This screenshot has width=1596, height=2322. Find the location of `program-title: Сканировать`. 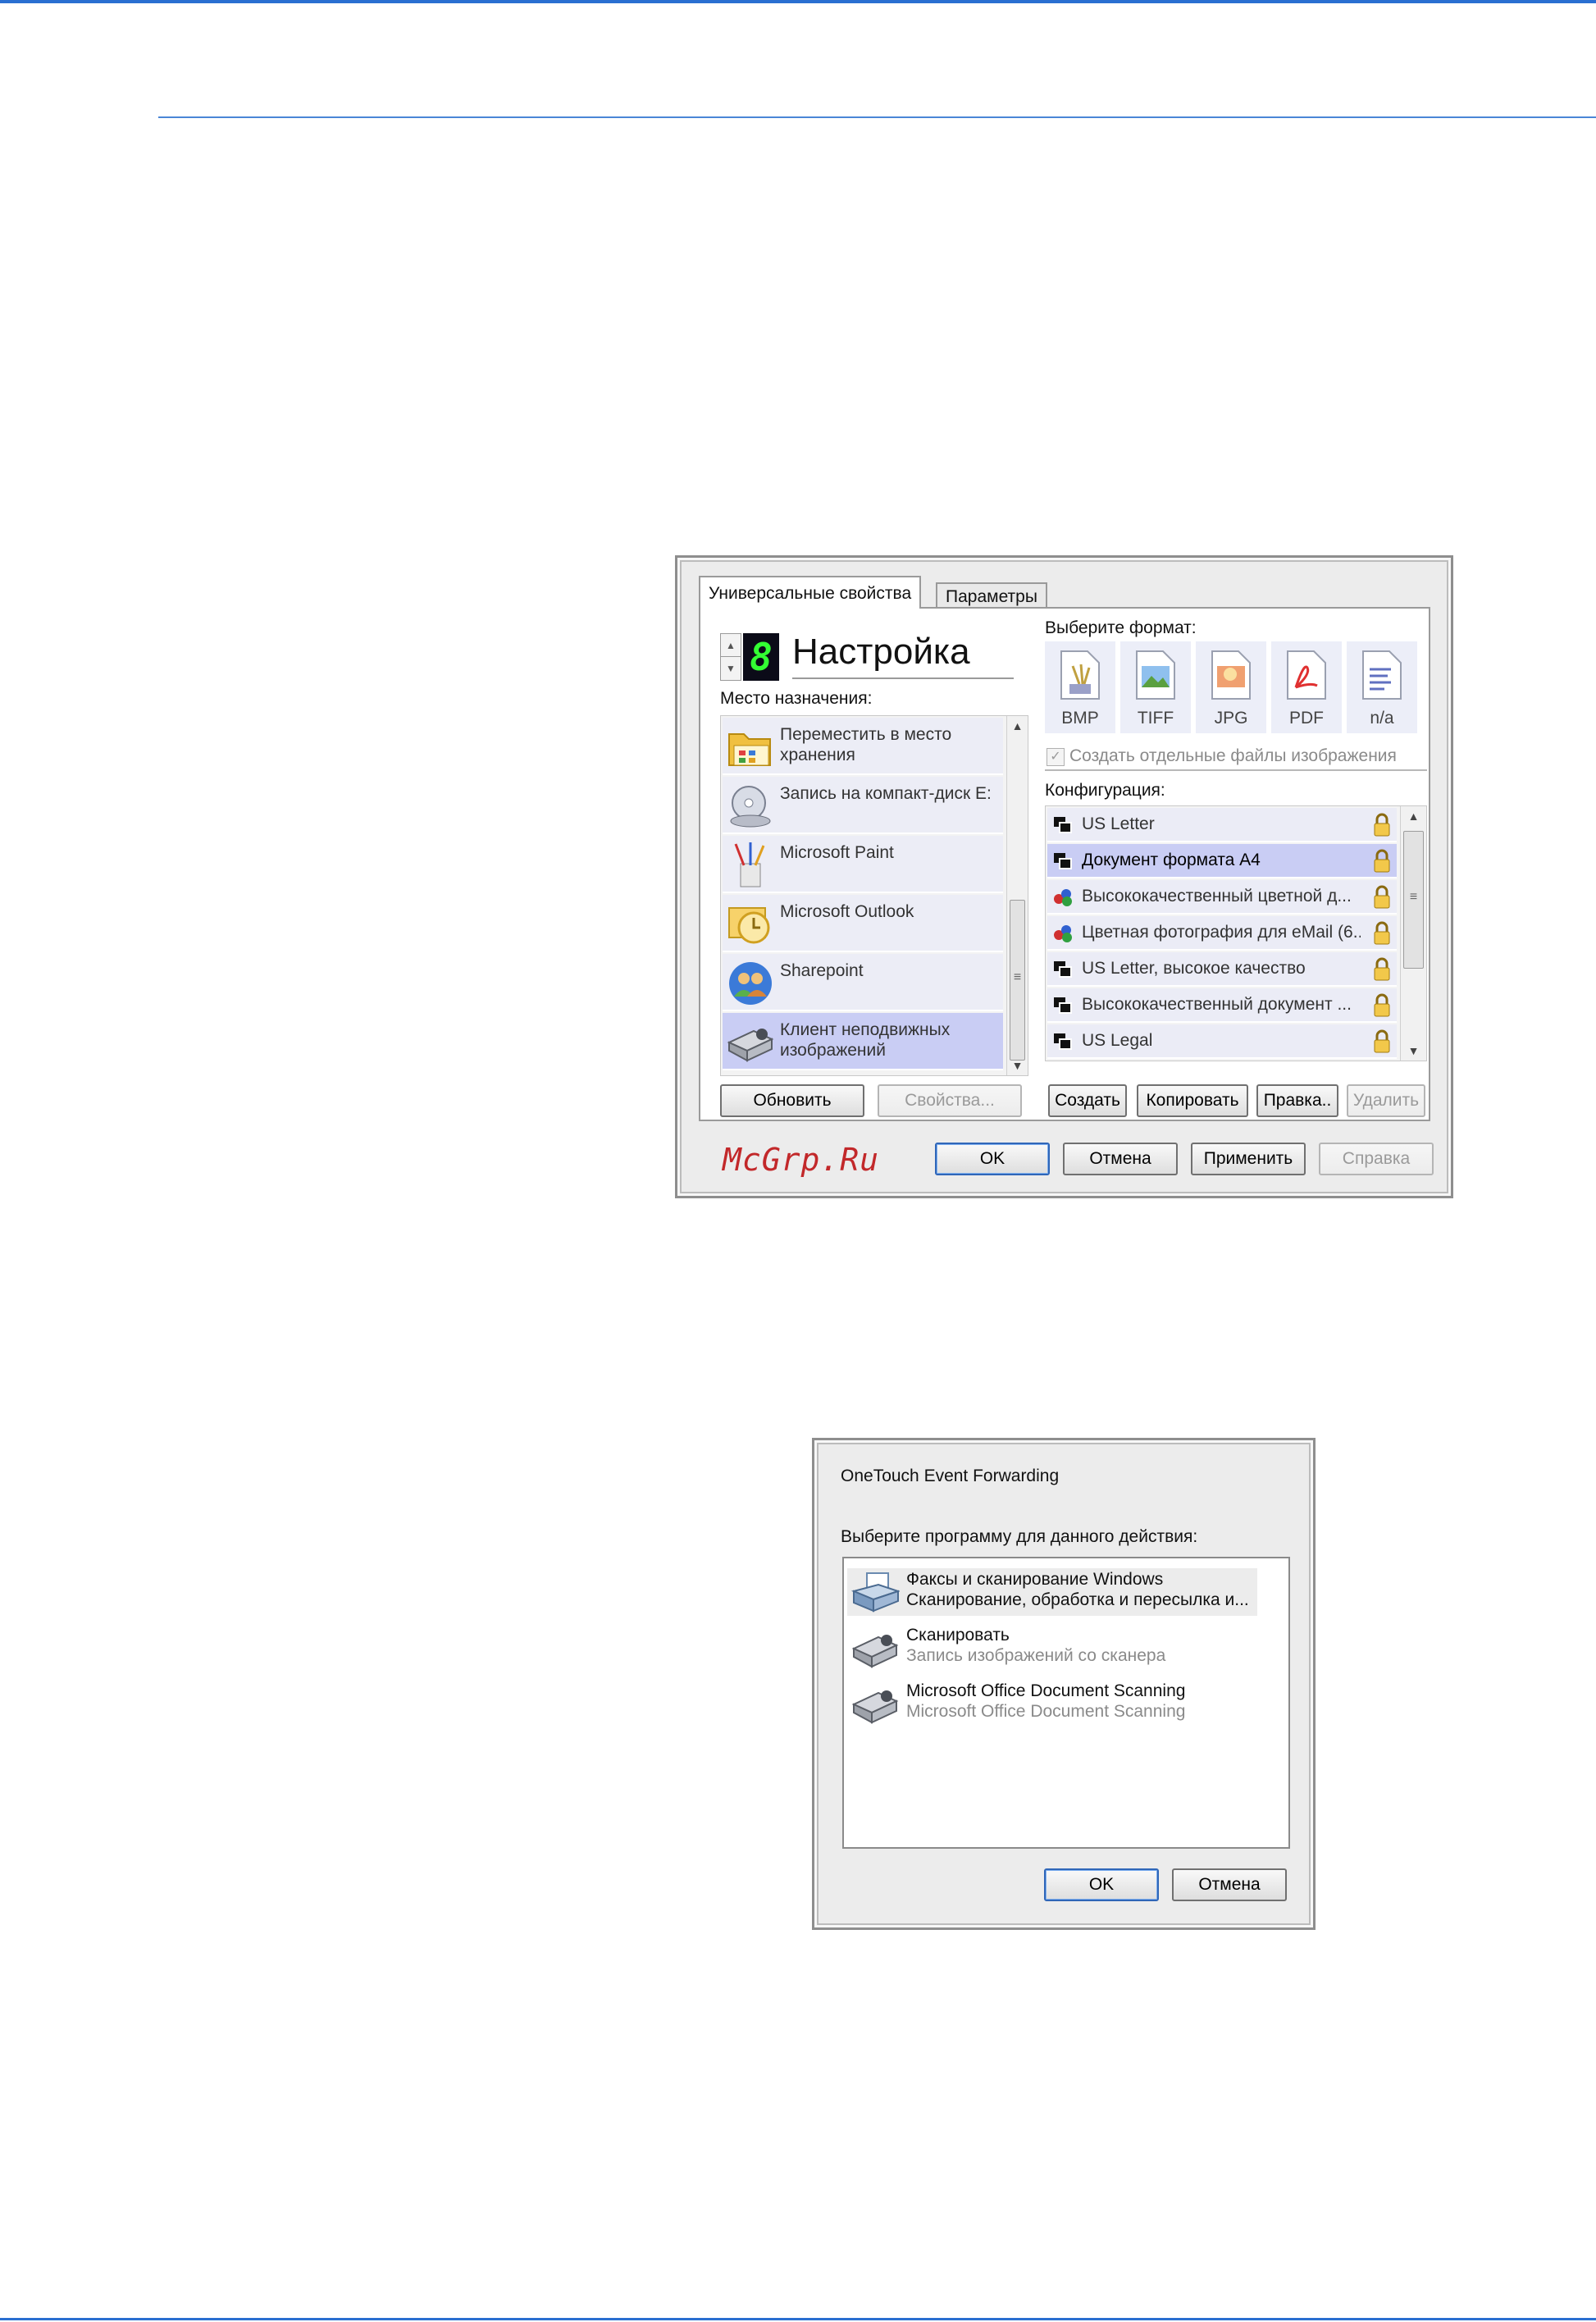

program-title: Сканировать is located at coordinates (958, 1636).